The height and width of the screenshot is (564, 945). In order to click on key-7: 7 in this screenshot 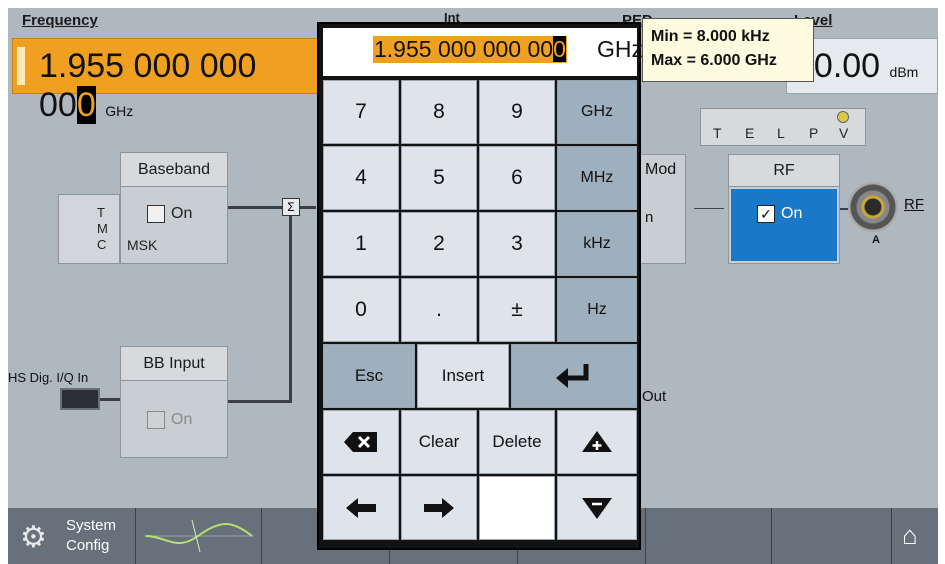, I will do `click(361, 112)`.